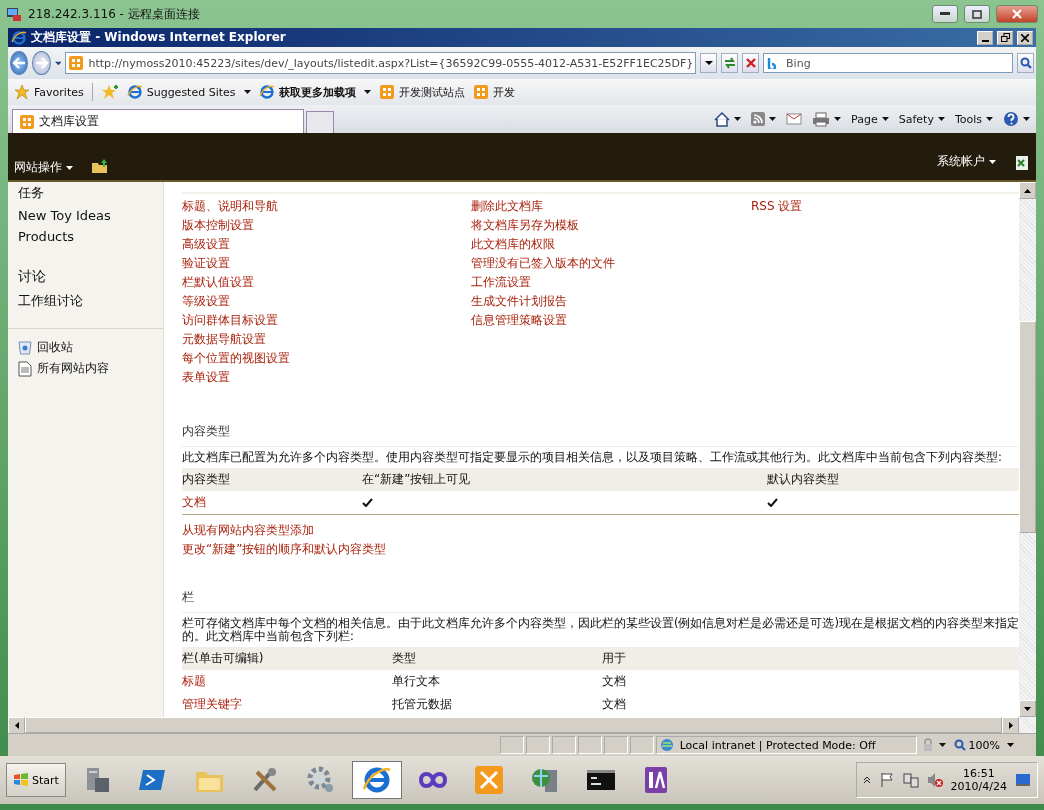  I want to click on favorite-link: Suggested Sites, so click(188, 92).